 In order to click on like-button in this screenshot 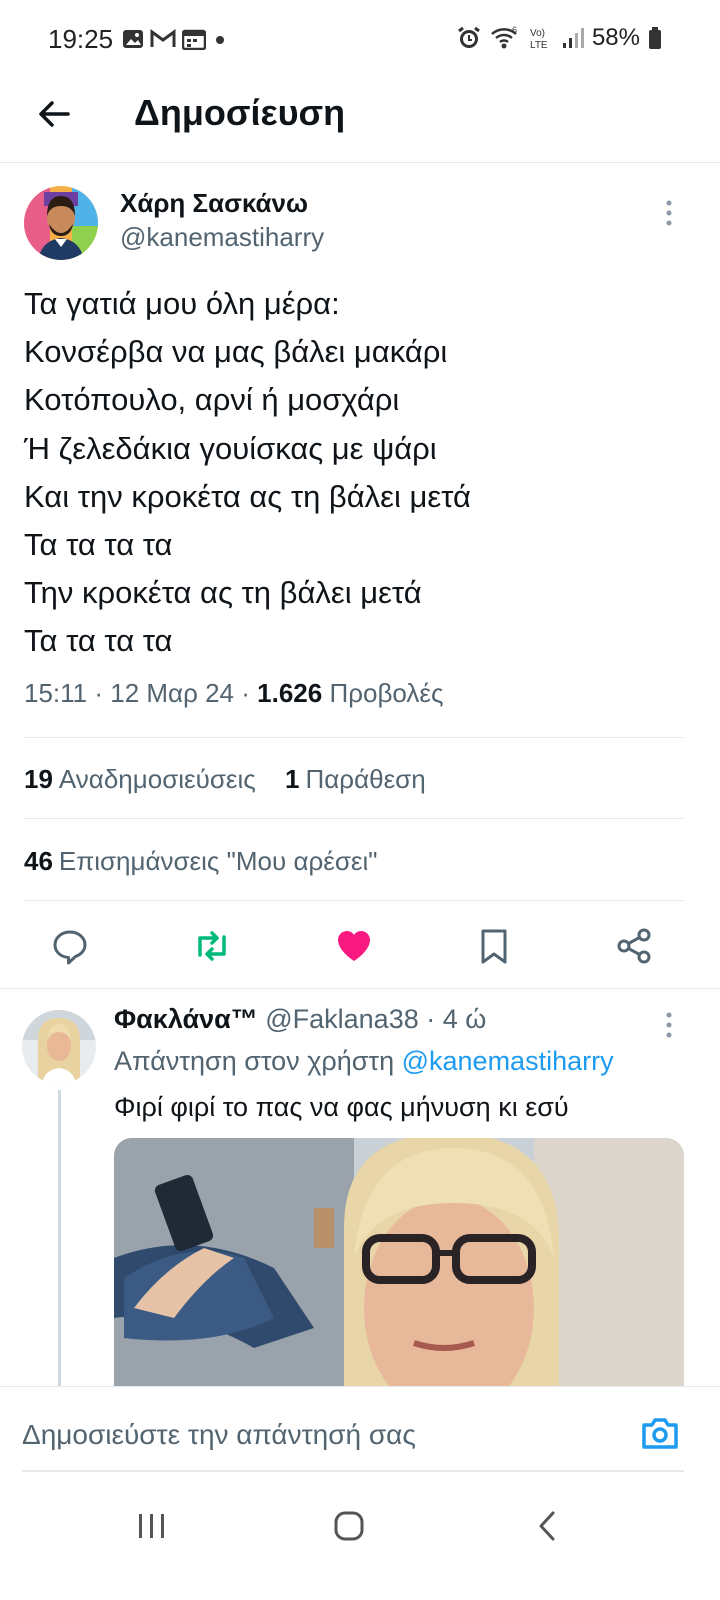, I will do `click(354, 946)`.